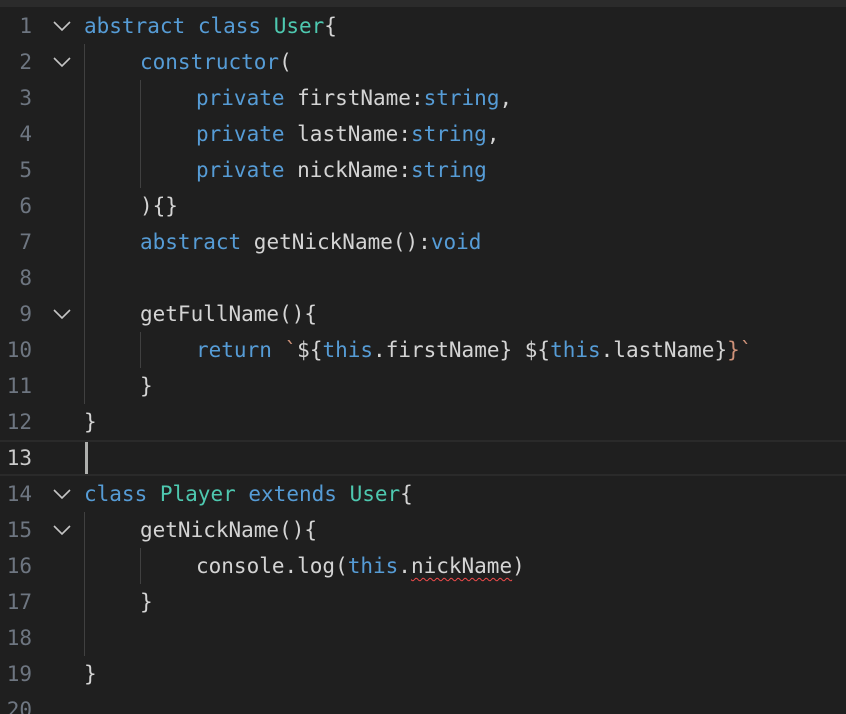 The image size is (846, 714). What do you see at coordinates (740, 350) in the screenshot?
I see `code-token: }`` at bounding box center [740, 350].